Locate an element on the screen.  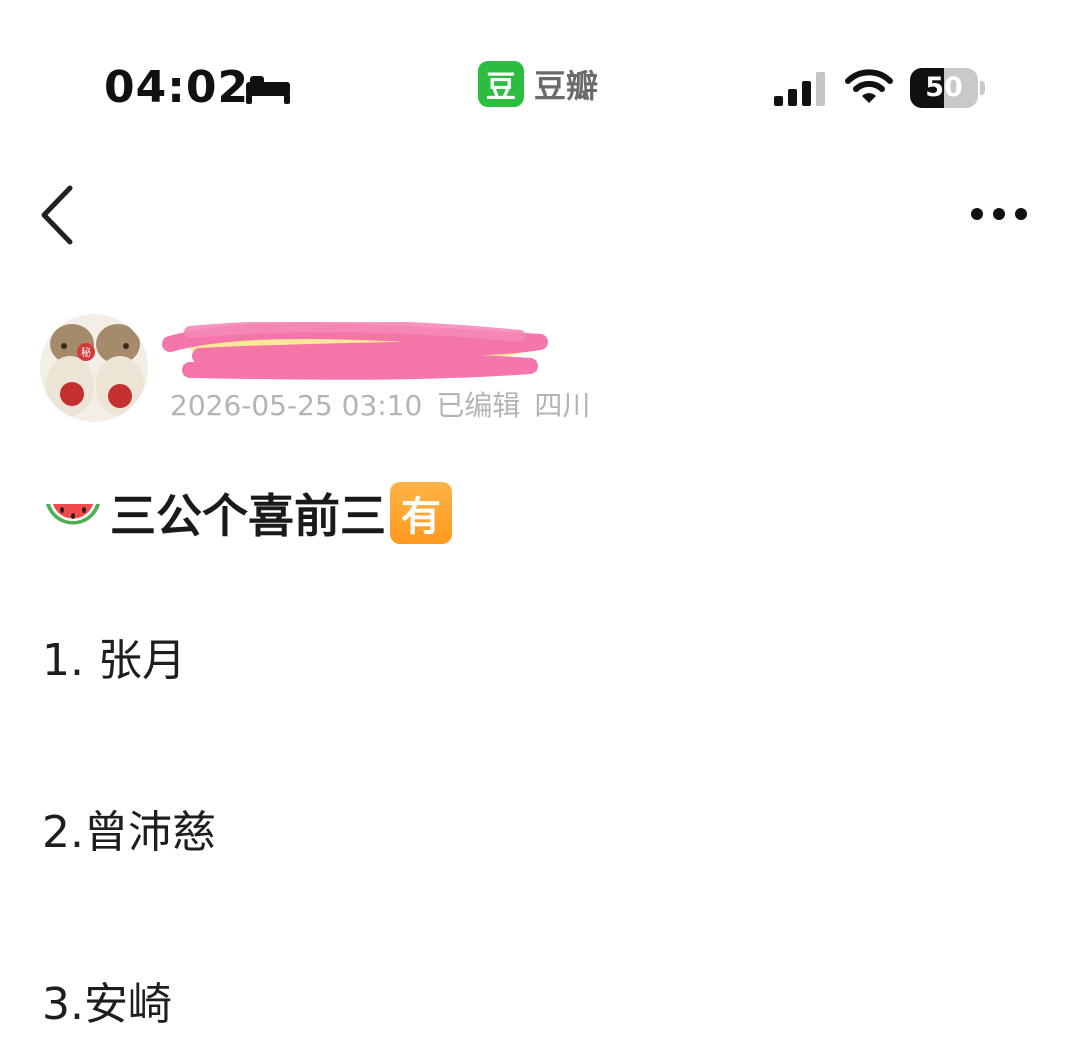
app-brand: 豆 豆瓣 is located at coordinates (538, 84).